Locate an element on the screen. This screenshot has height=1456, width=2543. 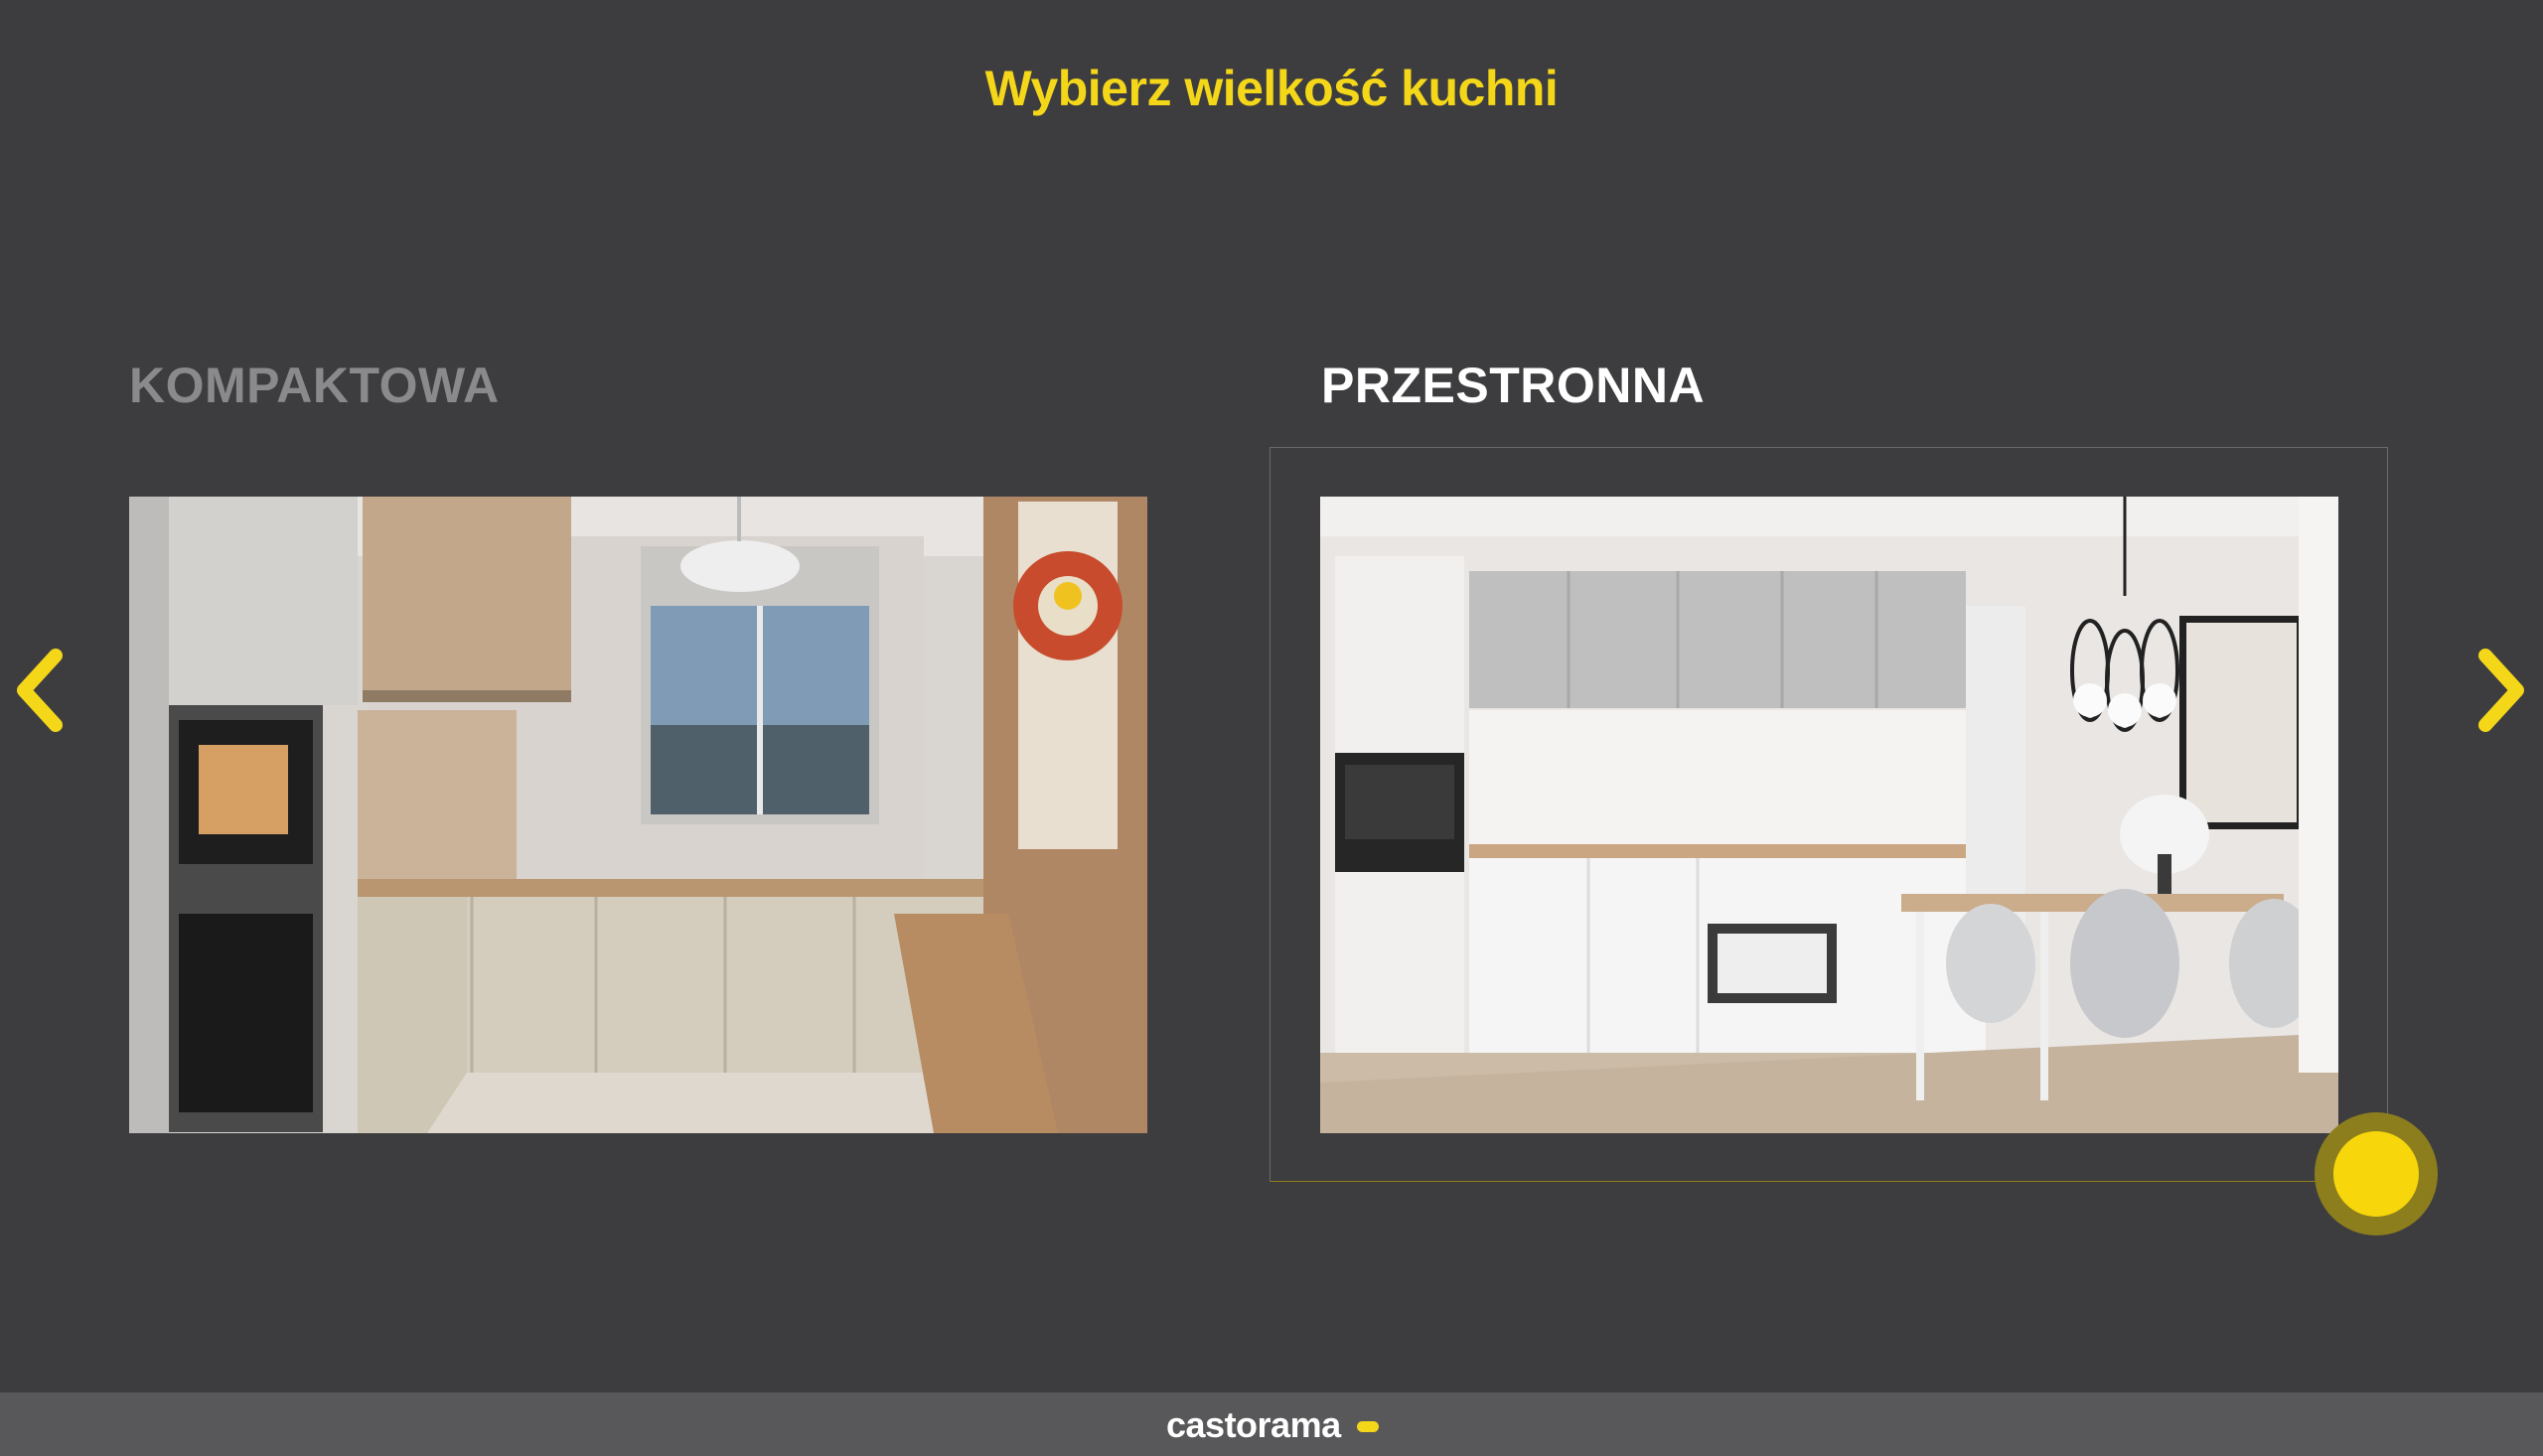
selection-indicator is located at coordinates (2376, 1174).